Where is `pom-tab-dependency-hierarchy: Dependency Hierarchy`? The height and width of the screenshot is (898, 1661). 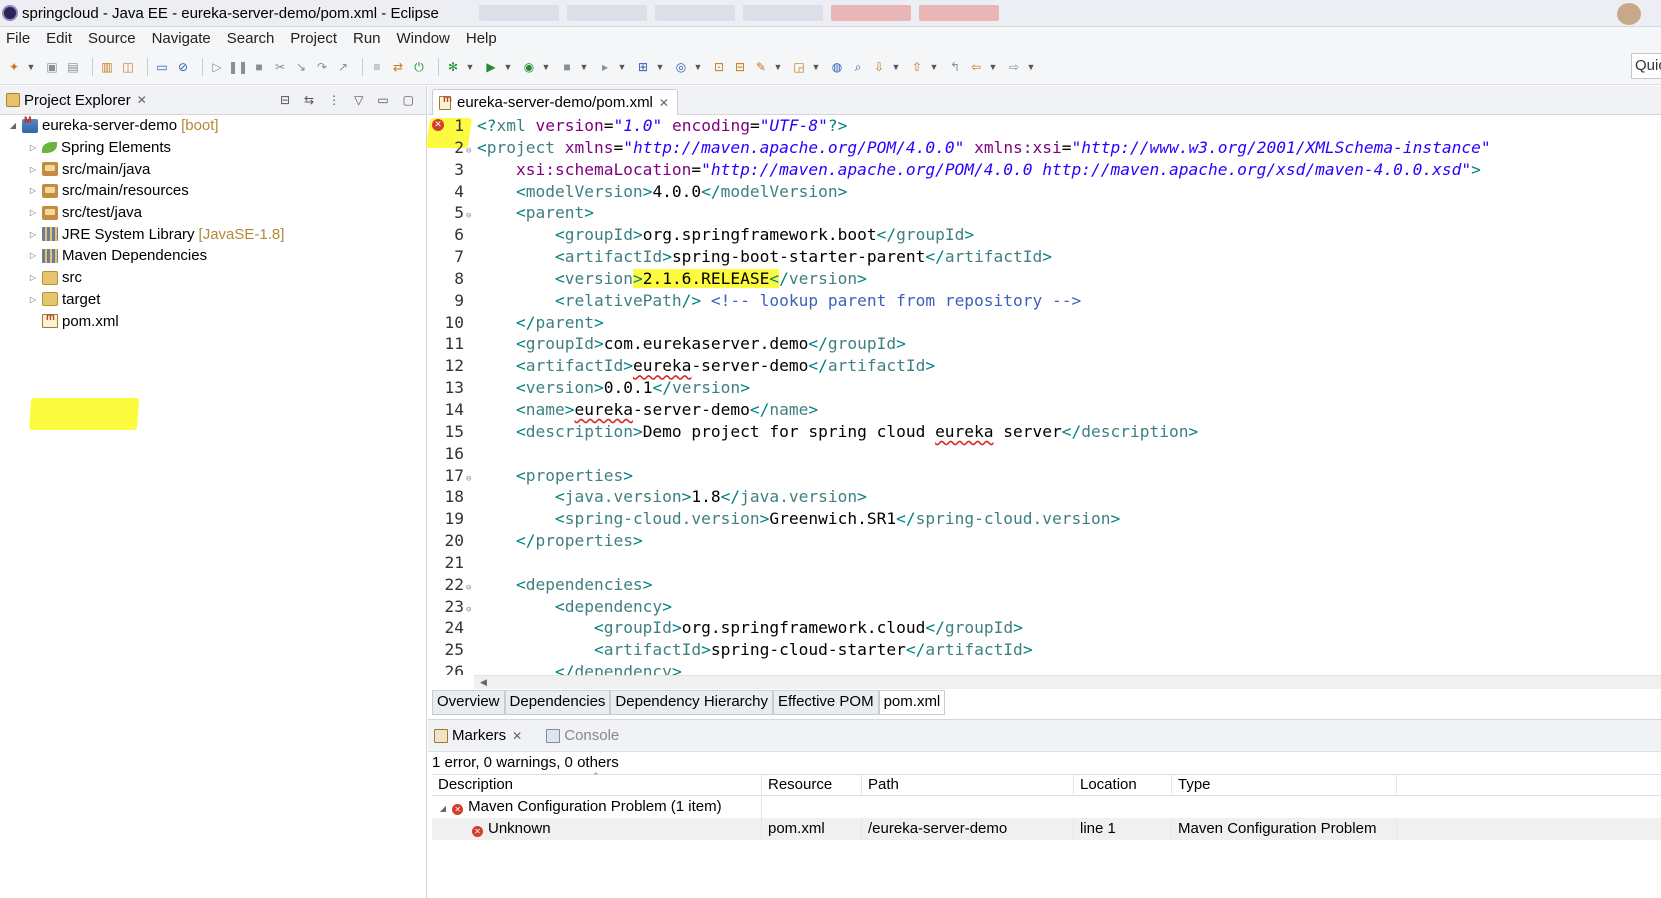
pom-tab-dependency-hierarchy: Dependency Hierarchy is located at coordinates (691, 703).